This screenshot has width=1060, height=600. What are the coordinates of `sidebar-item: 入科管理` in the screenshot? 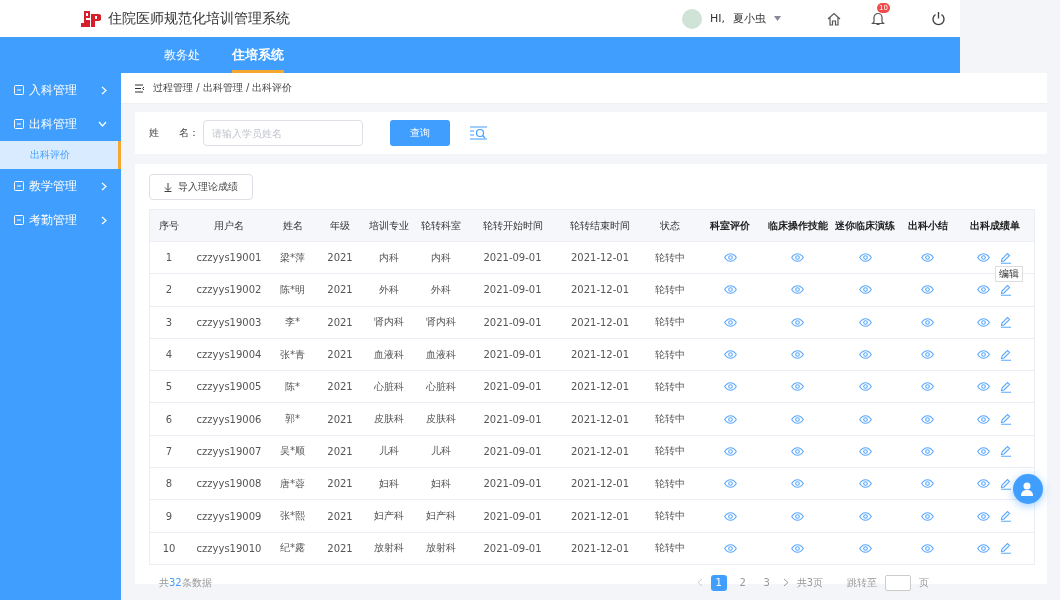 It's located at (60, 90).